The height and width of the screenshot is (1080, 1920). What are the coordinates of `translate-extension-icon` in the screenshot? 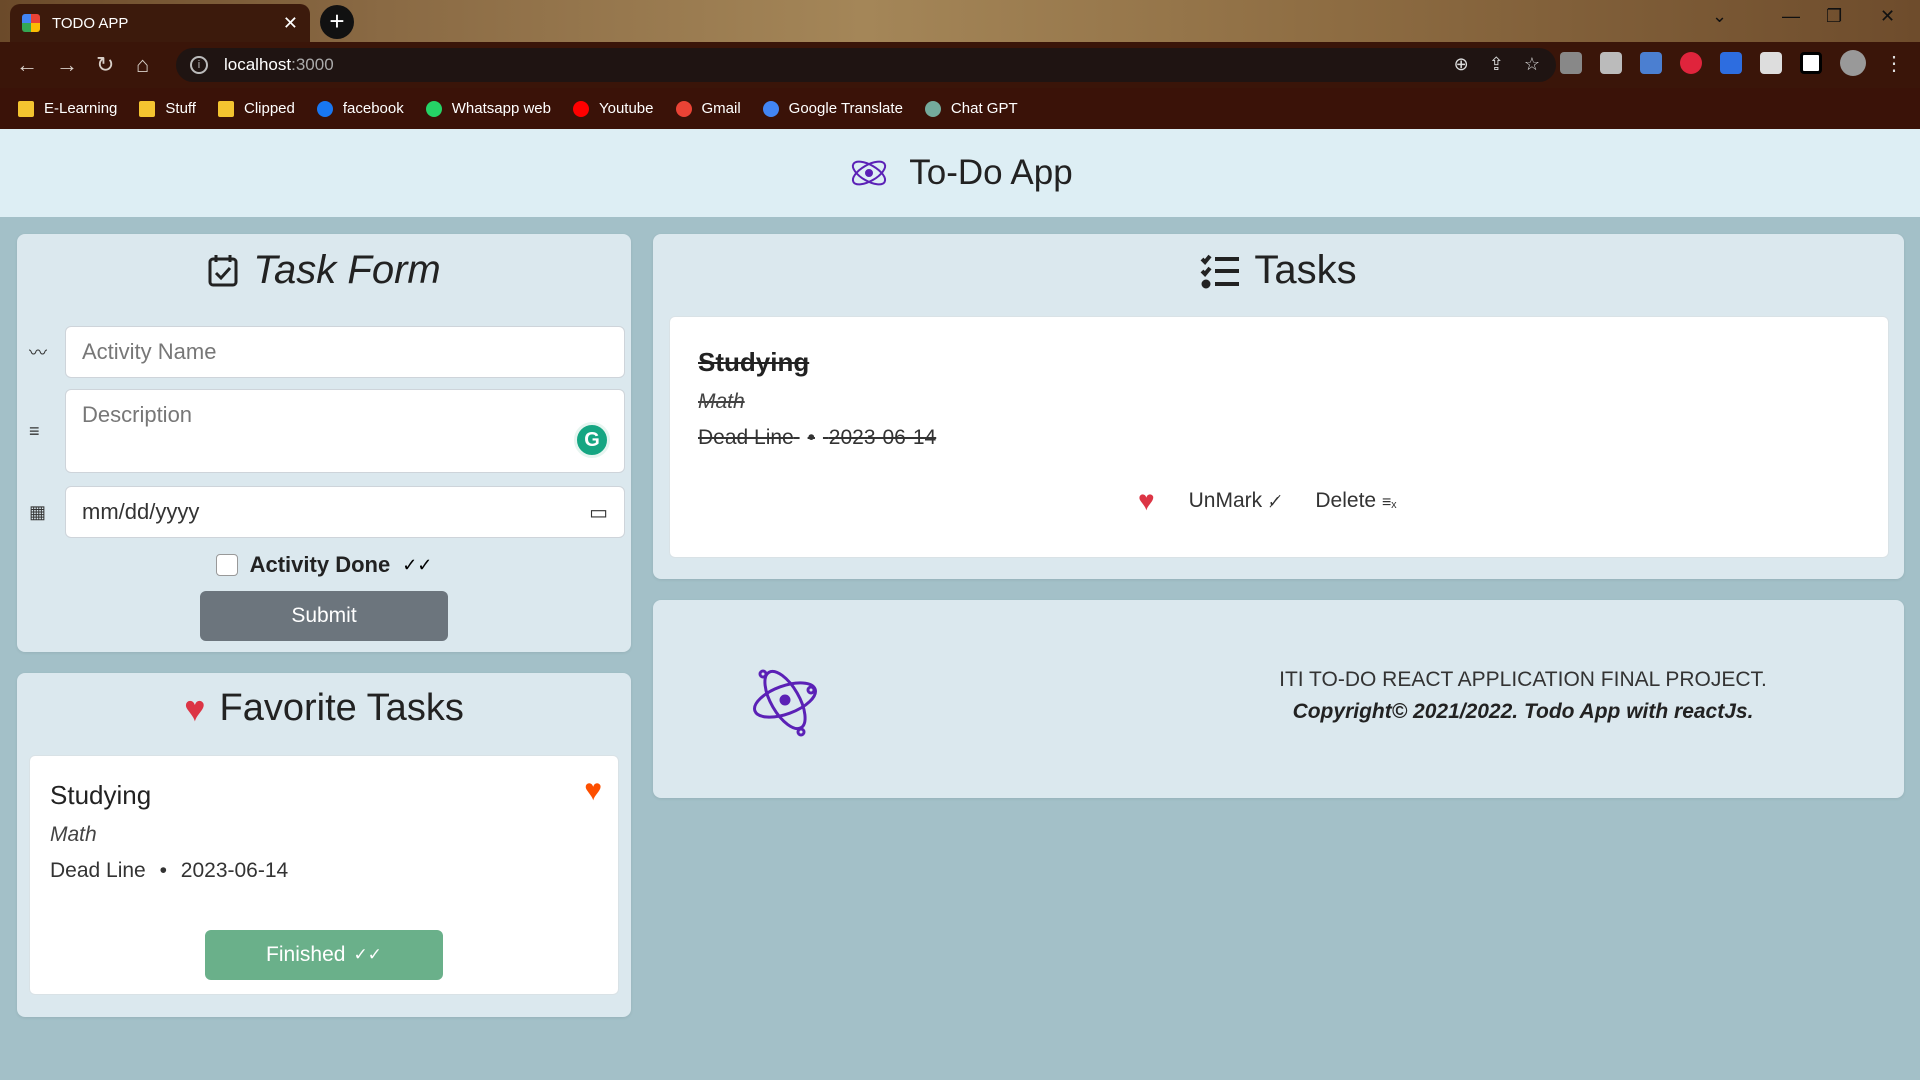 It's located at (1651, 63).